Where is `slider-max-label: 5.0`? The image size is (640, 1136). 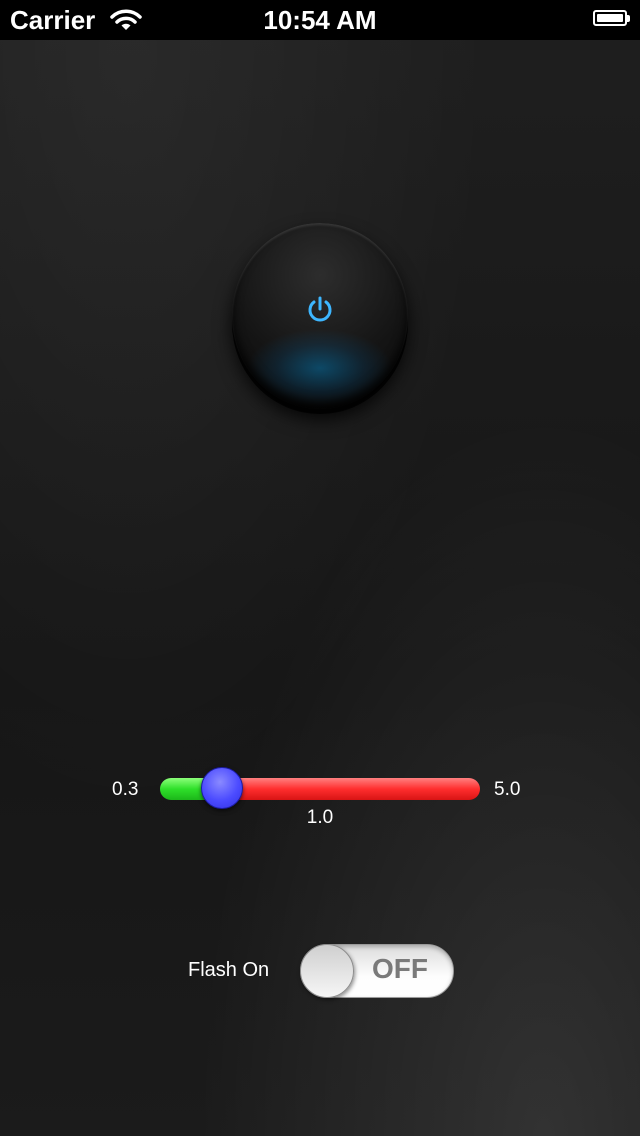
slider-max-label: 5.0 is located at coordinates (507, 789).